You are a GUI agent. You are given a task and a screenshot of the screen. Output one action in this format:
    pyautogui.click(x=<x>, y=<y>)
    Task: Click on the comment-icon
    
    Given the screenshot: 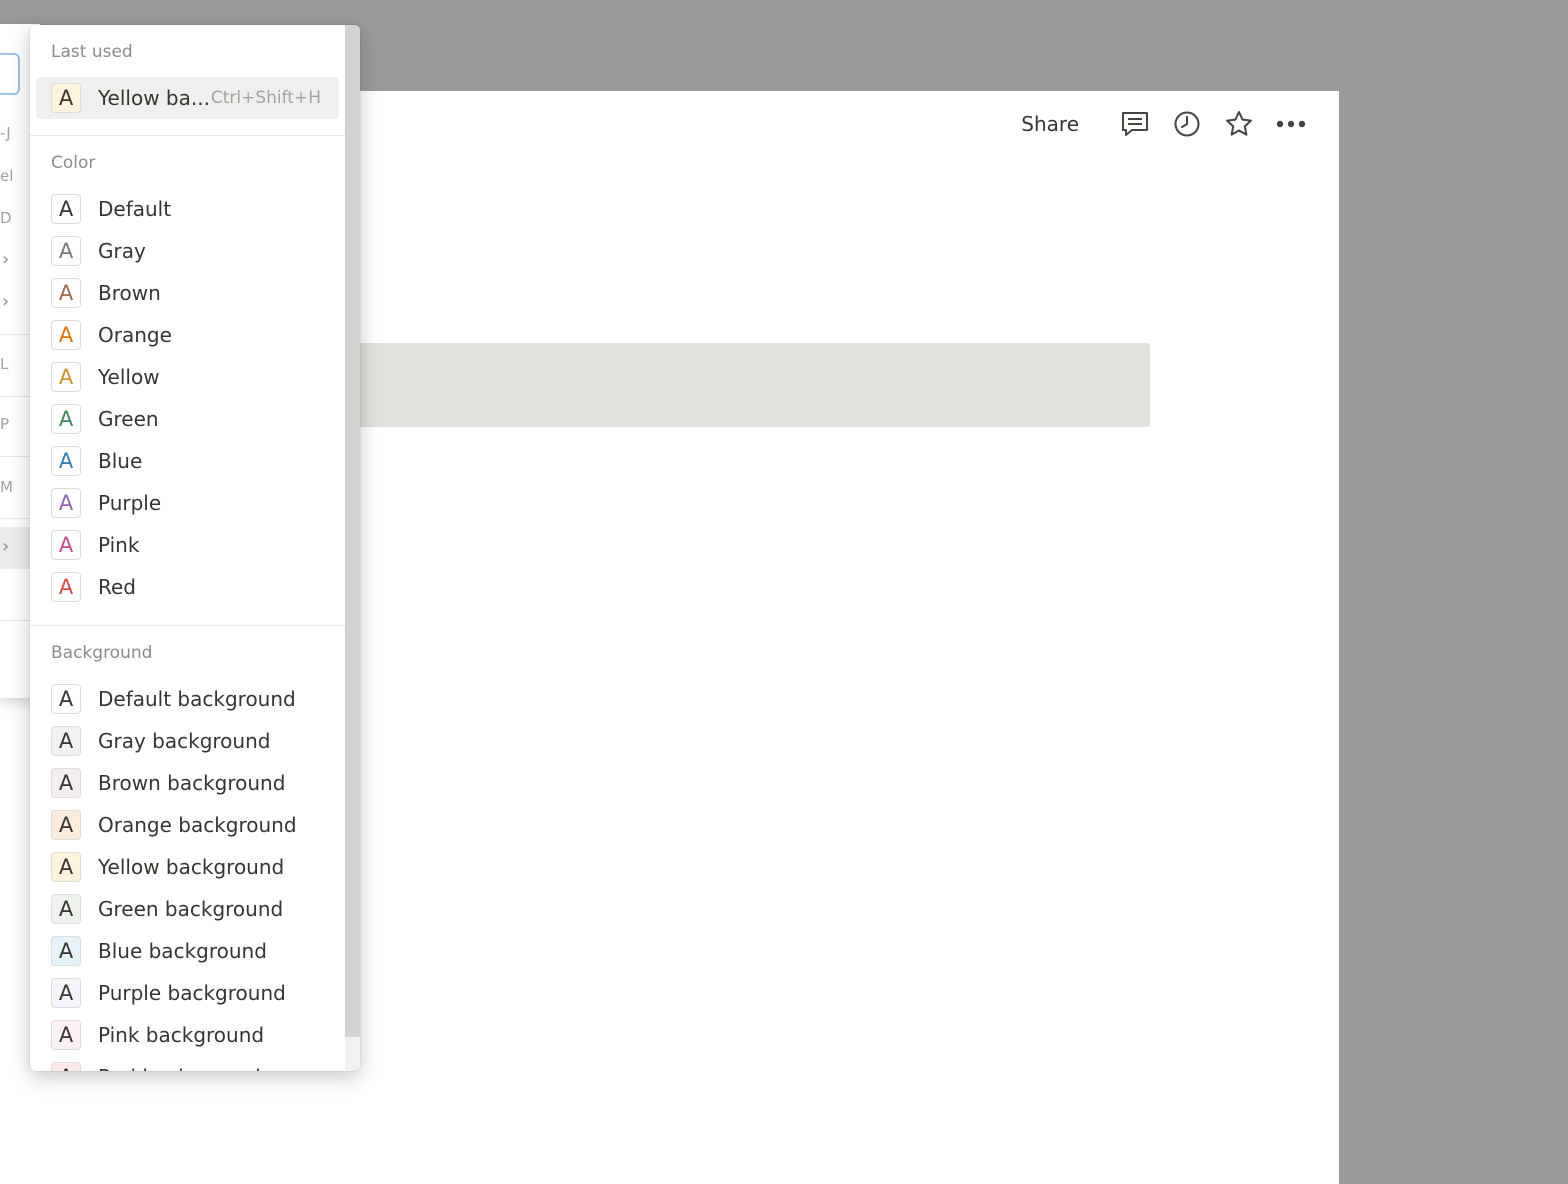 What is the action you would take?
    pyautogui.click(x=1135, y=124)
    